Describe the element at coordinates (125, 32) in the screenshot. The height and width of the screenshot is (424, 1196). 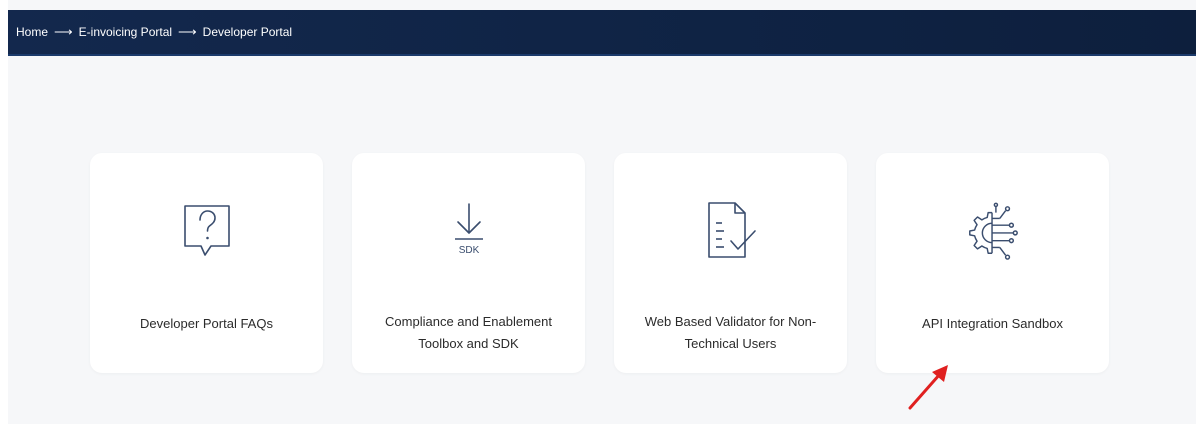
I see `breadcrumb-einvoicing-portal: E-invoicing Portal` at that location.